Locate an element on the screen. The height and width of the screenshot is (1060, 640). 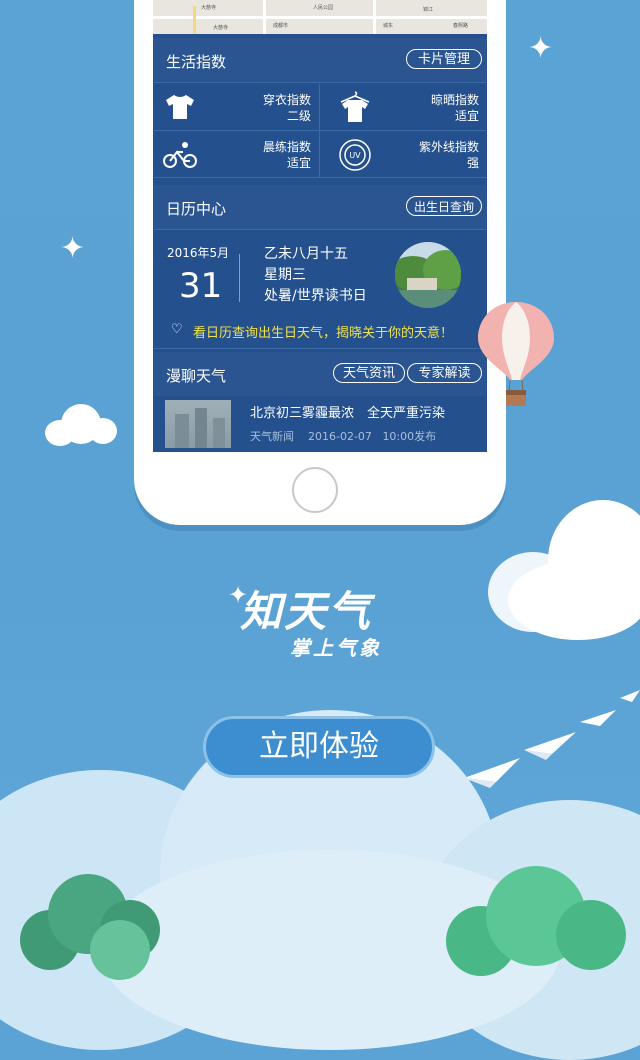
bush-right is located at coordinates (536, 921).